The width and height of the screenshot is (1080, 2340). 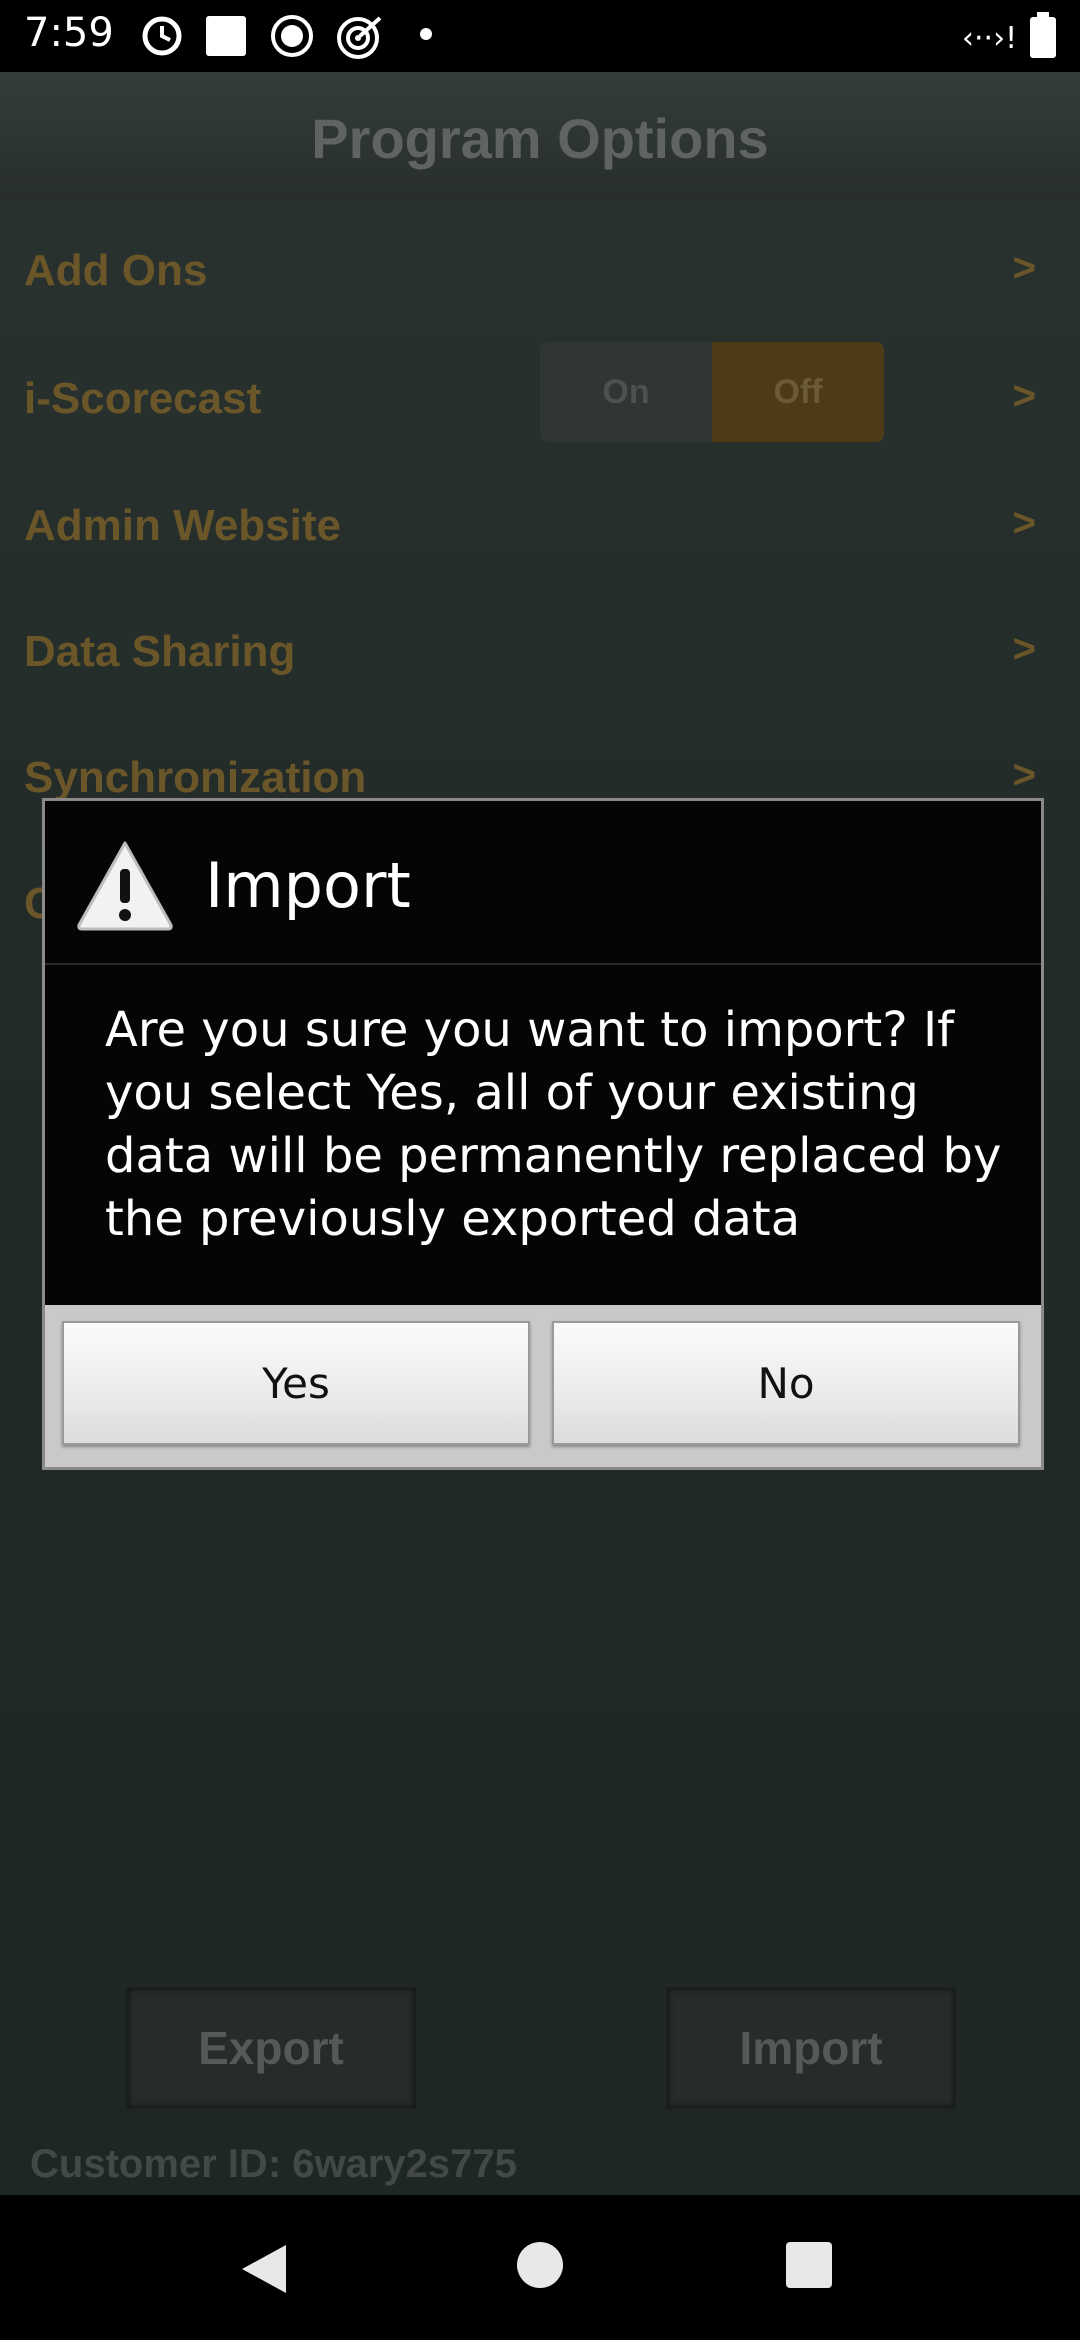 What do you see at coordinates (226, 36) in the screenshot?
I see `square-icon` at bounding box center [226, 36].